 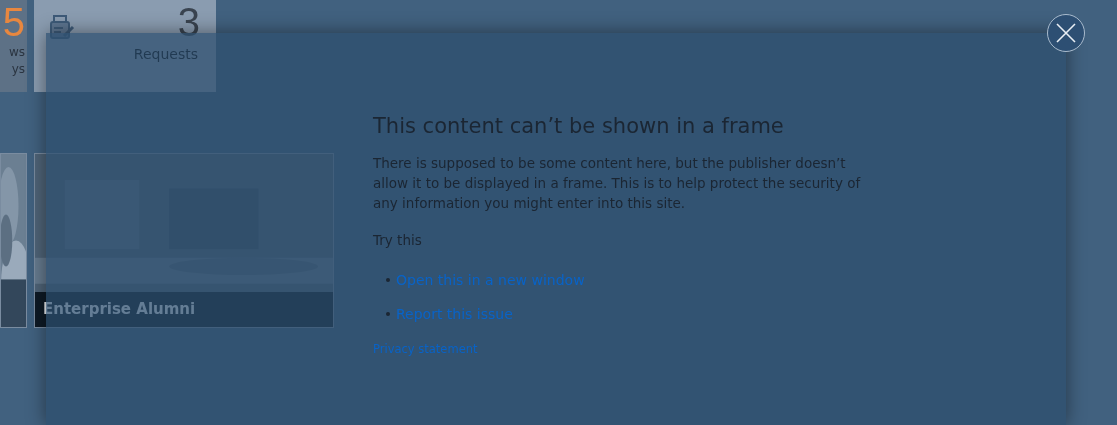 I want to click on privacy-link: Privacy statement, so click(x=425, y=349).